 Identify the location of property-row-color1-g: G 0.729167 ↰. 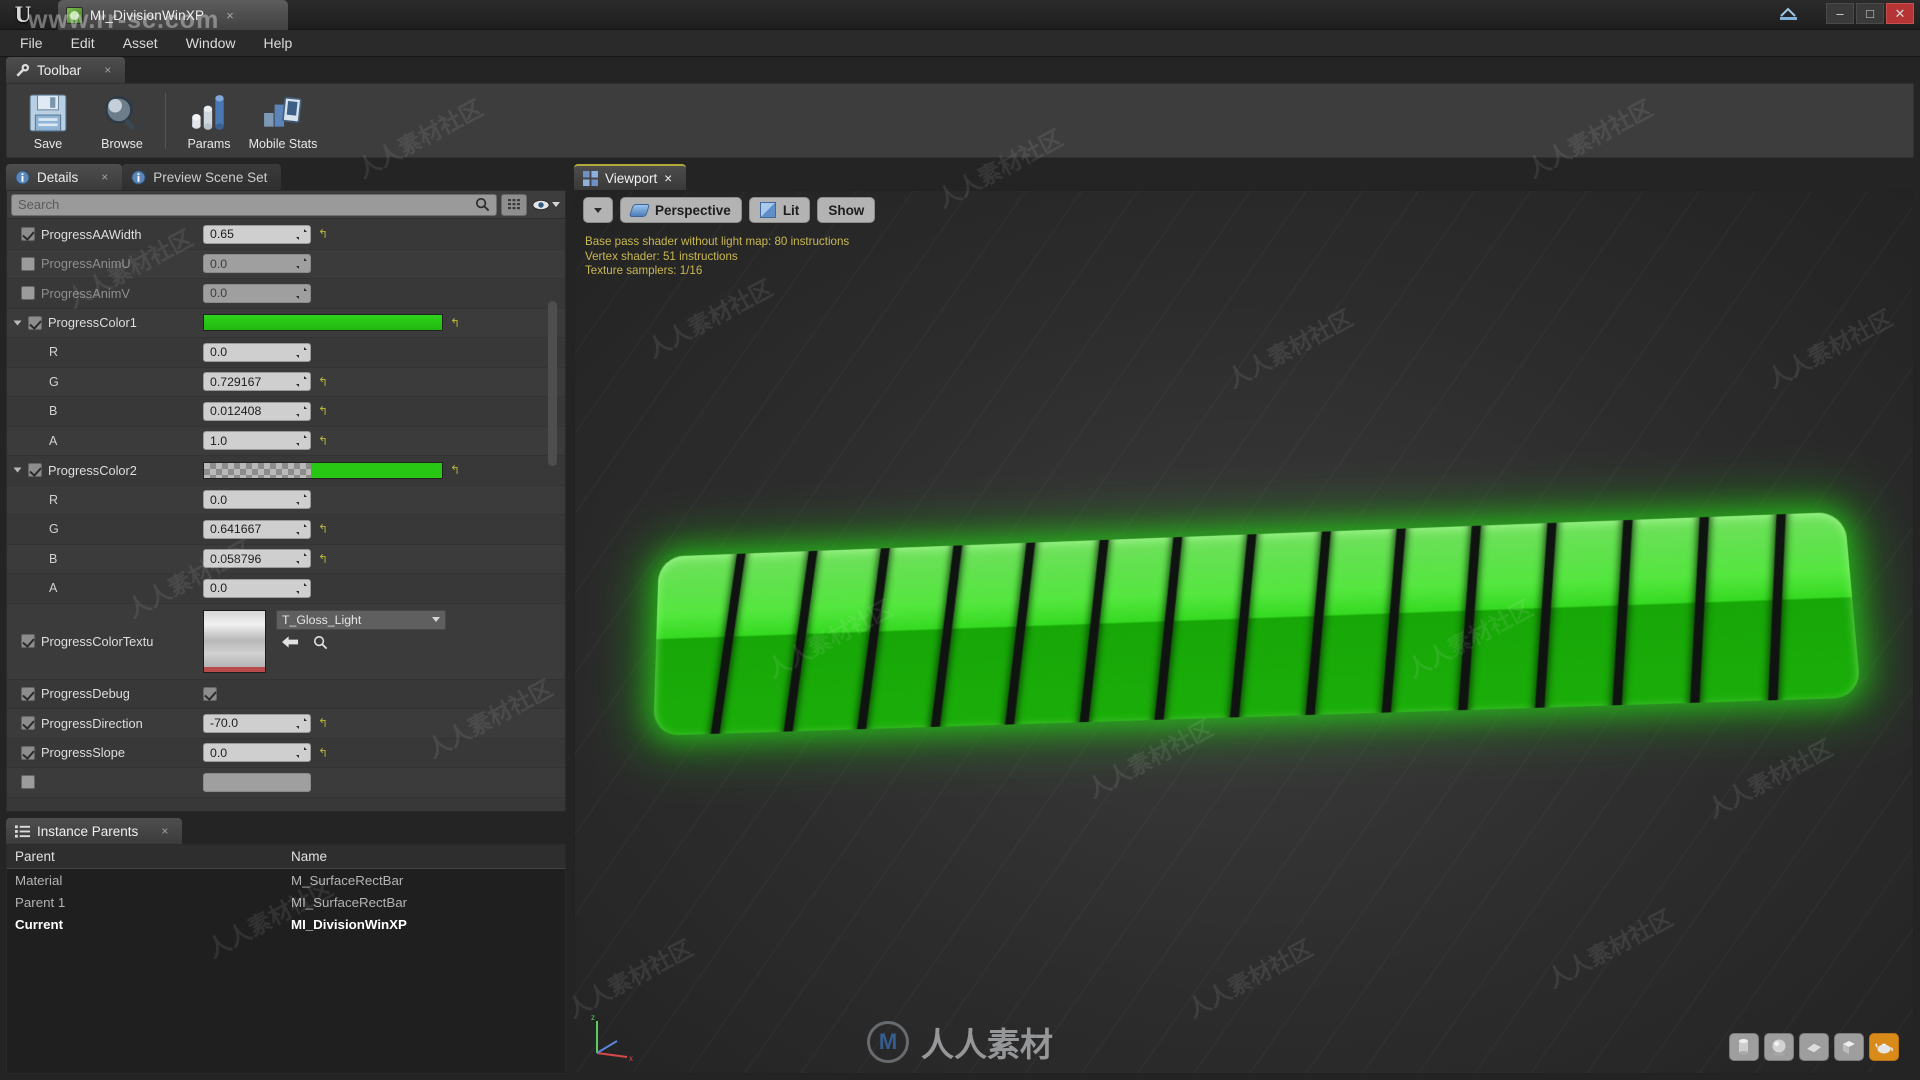
(286, 382).